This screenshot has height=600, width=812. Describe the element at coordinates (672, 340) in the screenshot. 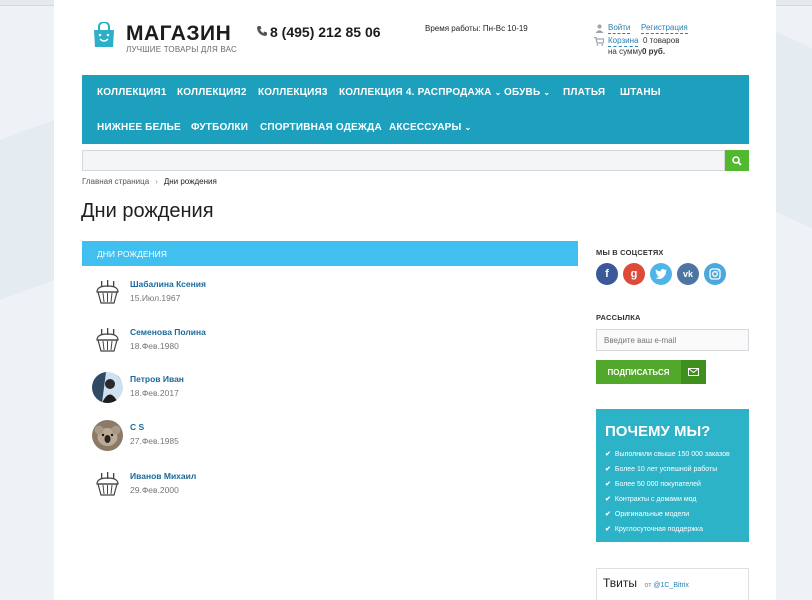

I see `email-field` at that location.